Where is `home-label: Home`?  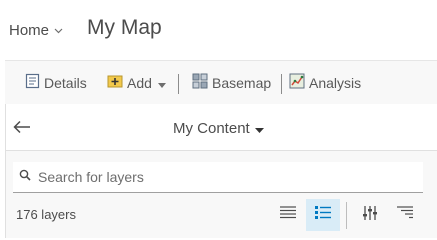
home-label: Home is located at coordinates (29, 30).